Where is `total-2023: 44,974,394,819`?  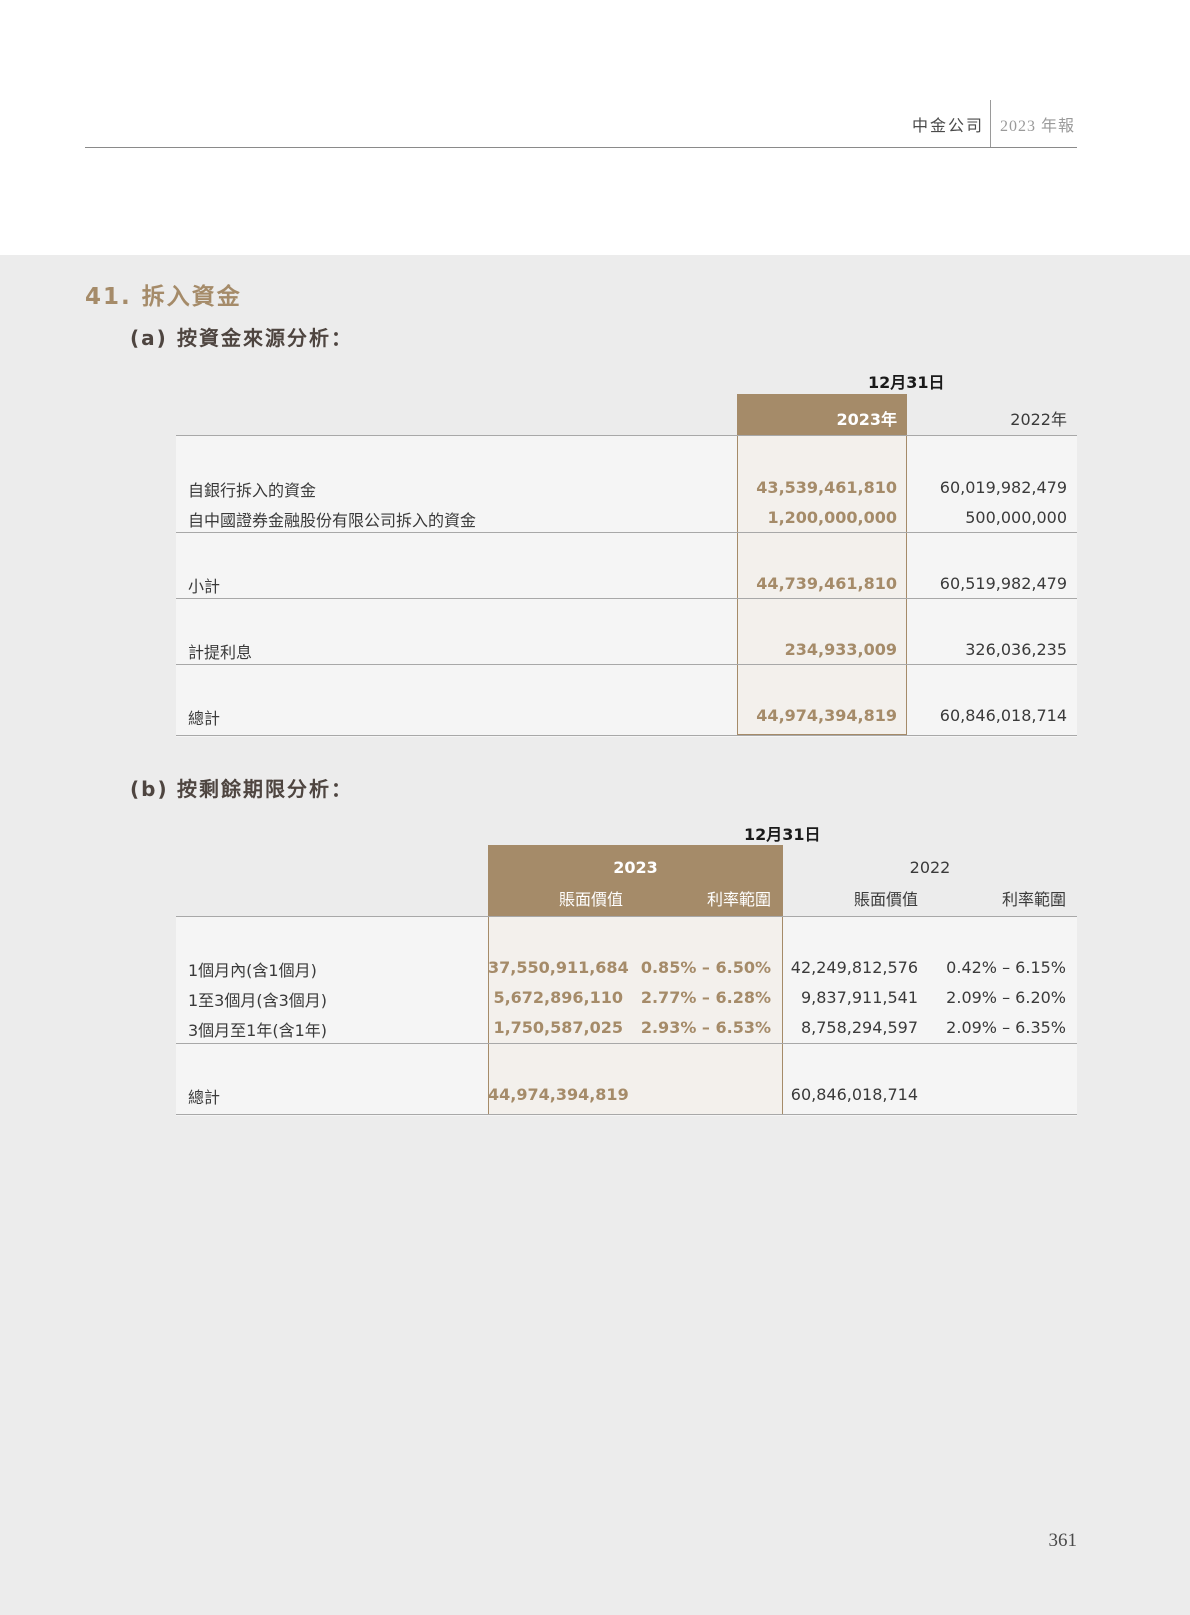 total-2023: 44,974,394,819 is located at coordinates (826, 715).